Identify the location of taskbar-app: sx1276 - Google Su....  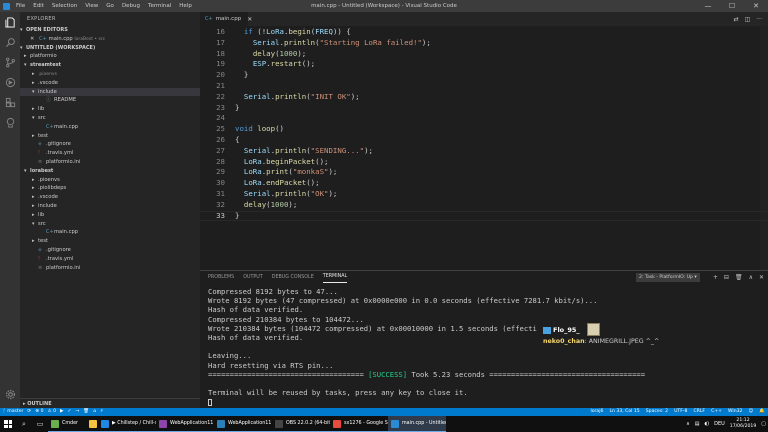
(359, 424).